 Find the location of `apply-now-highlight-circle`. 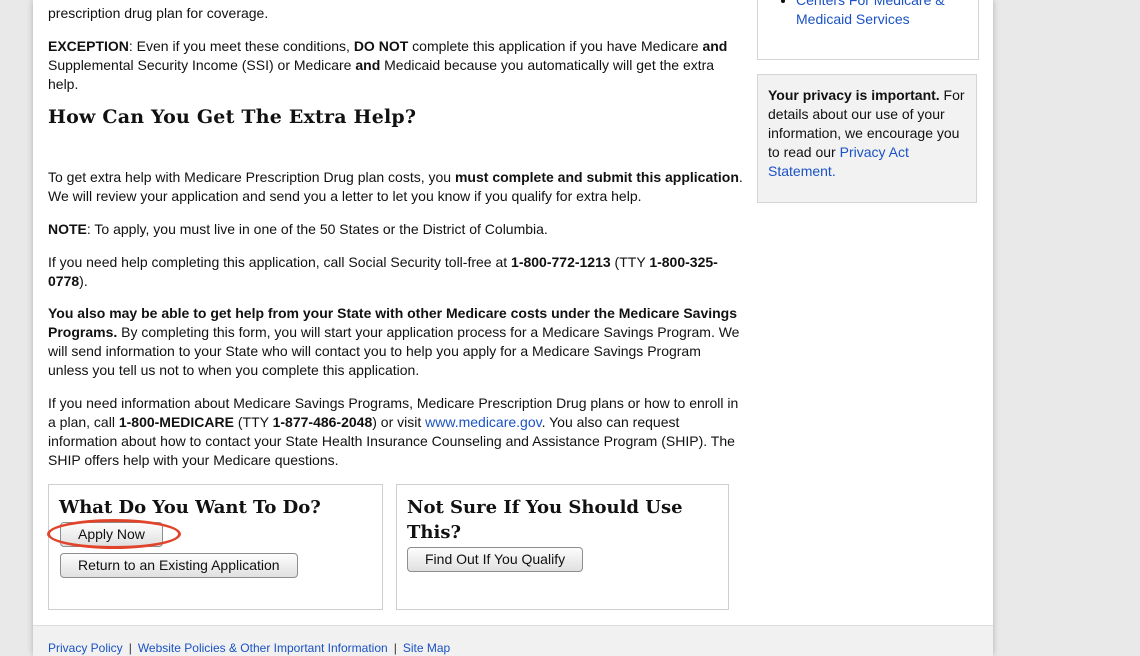

apply-now-highlight-circle is located at coordinates (114, 534).